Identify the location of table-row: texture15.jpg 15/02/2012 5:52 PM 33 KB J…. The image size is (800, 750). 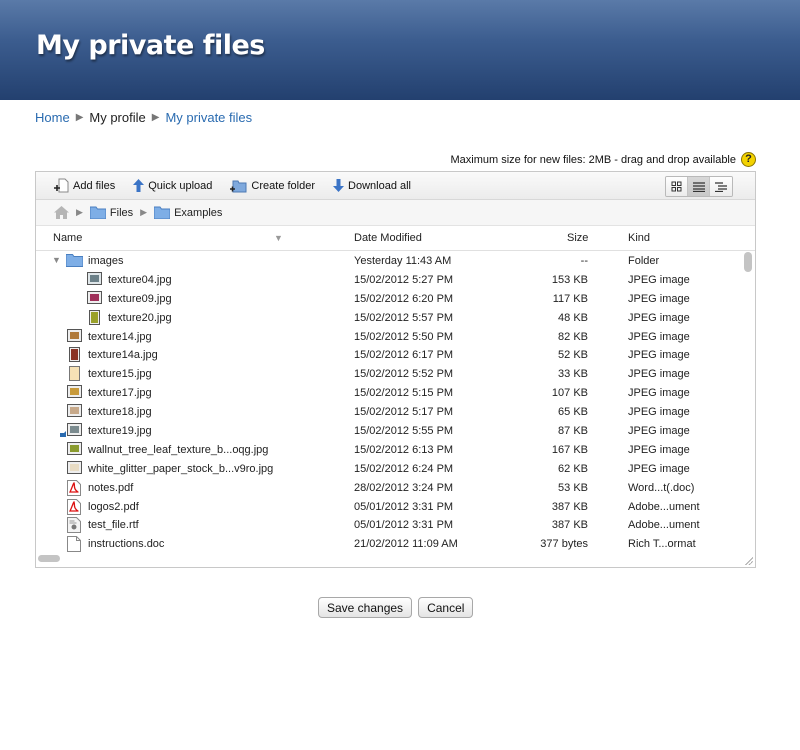
(388, 374).